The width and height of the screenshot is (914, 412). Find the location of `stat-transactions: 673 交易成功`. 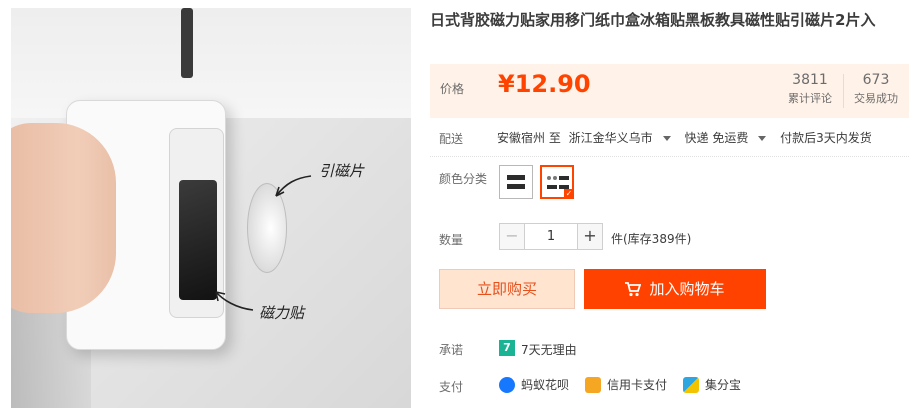

stat-transactions: 673 交易成功 is located at coordinates (876, 89).